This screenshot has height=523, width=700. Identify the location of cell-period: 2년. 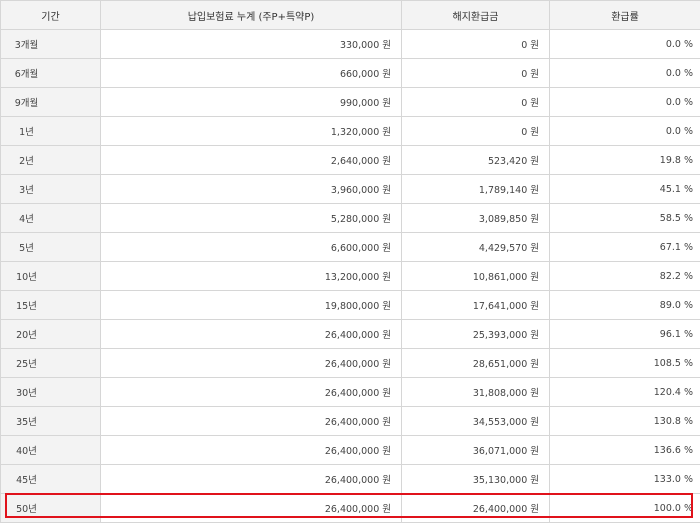
(50, 160).